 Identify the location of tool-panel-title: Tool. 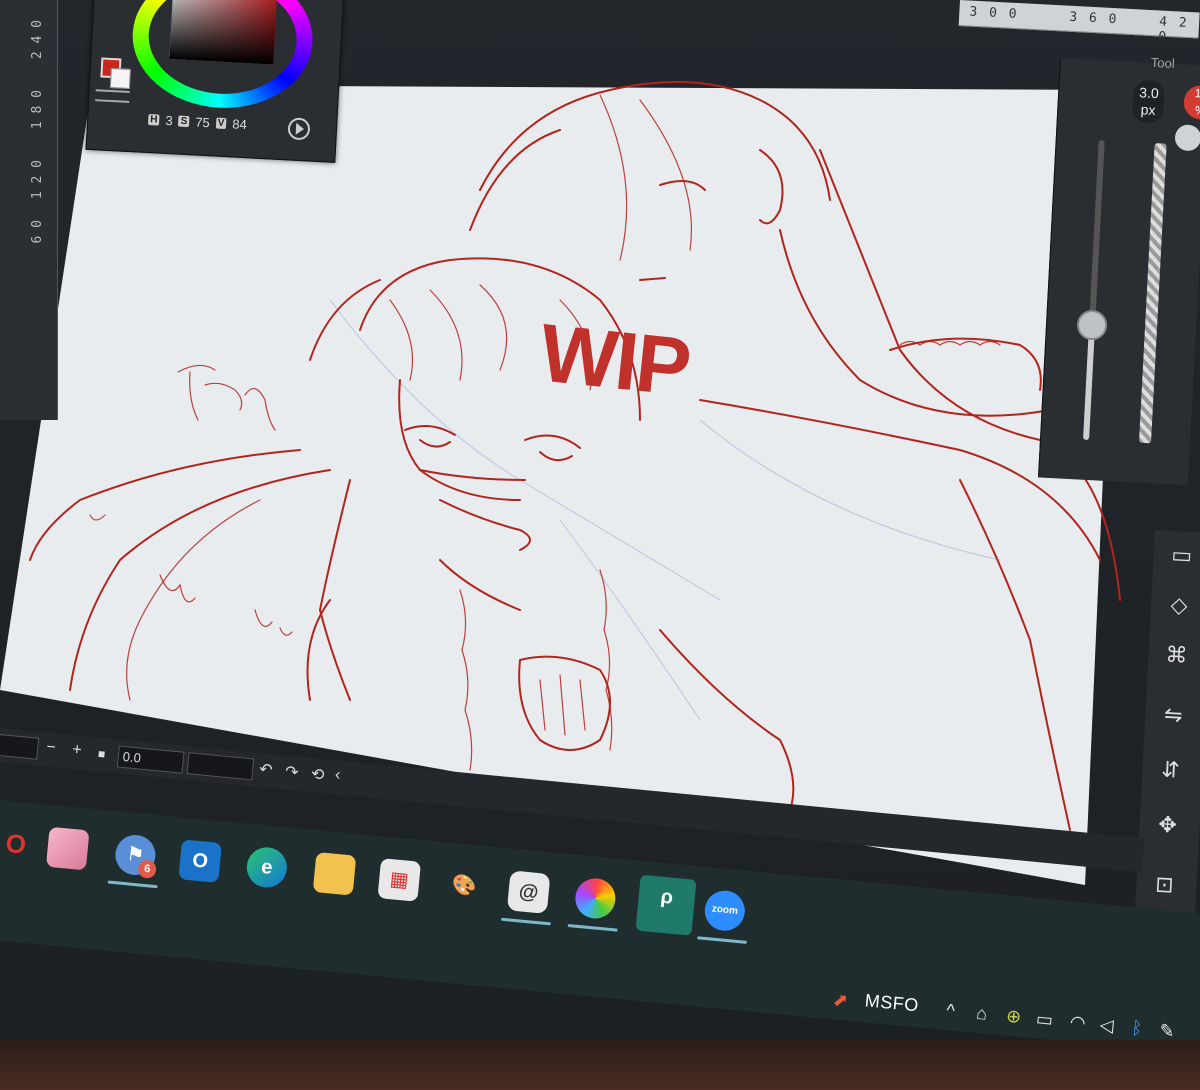
(1163, 63).